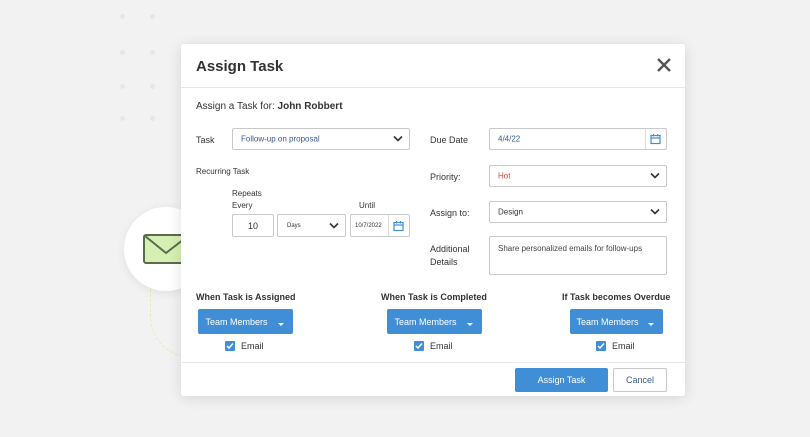  Describe the element at coordinates (280, 139) in the screenshot. I see `task-select-value: Follow-up on proposal` at that location.